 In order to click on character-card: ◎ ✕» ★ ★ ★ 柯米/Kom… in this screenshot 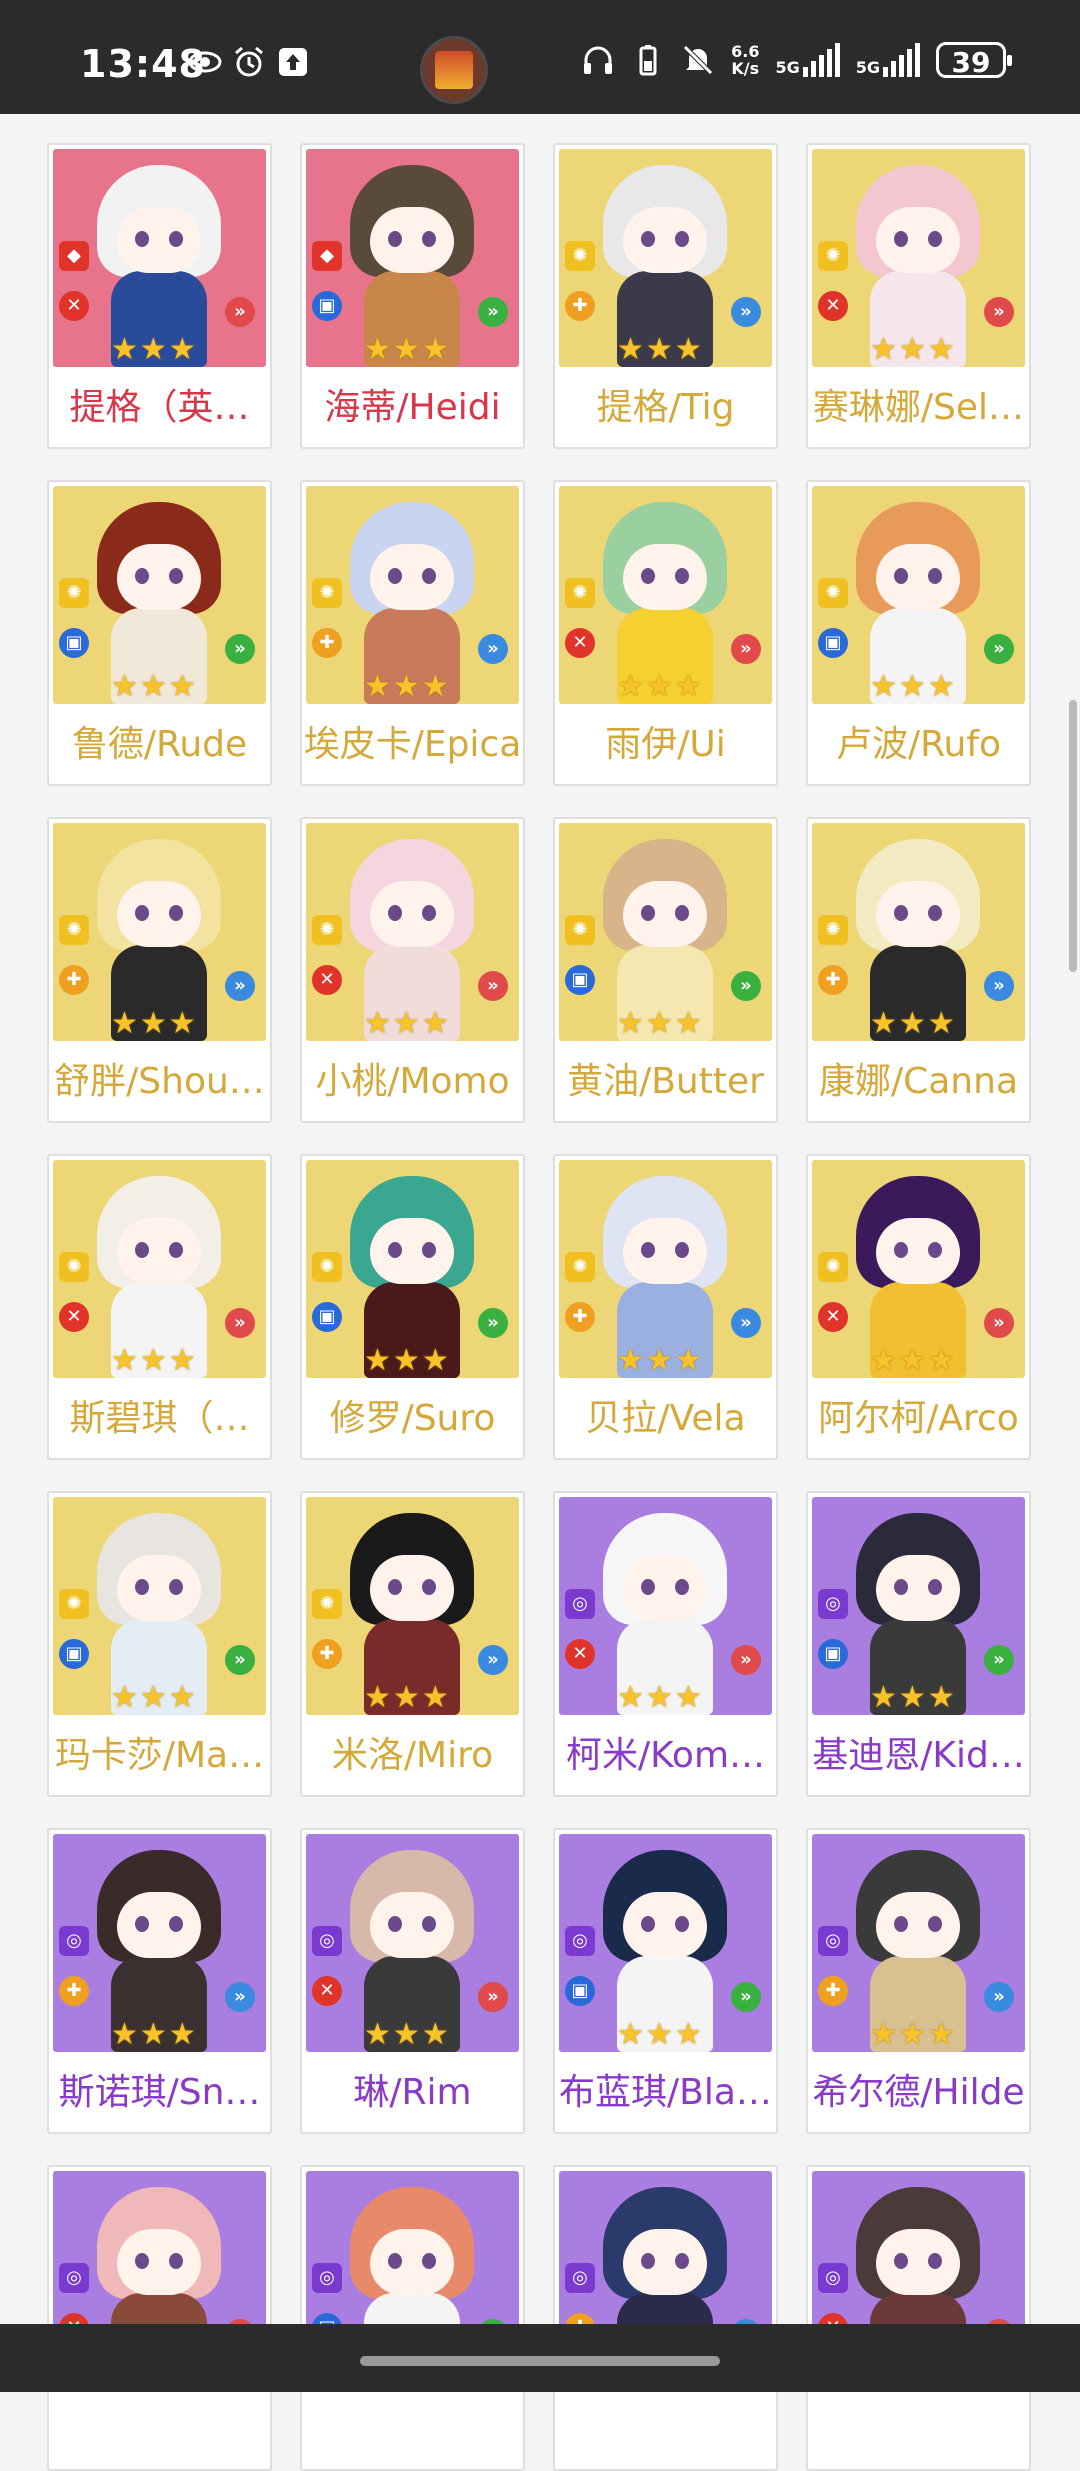, I will do `click(665, 1644)`.